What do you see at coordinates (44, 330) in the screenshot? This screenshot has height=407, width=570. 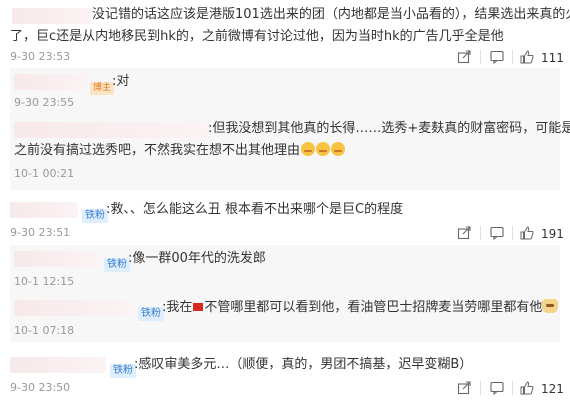 I see `reply-timestamp: 10-1 07:18` at bounding box center [44, 330].